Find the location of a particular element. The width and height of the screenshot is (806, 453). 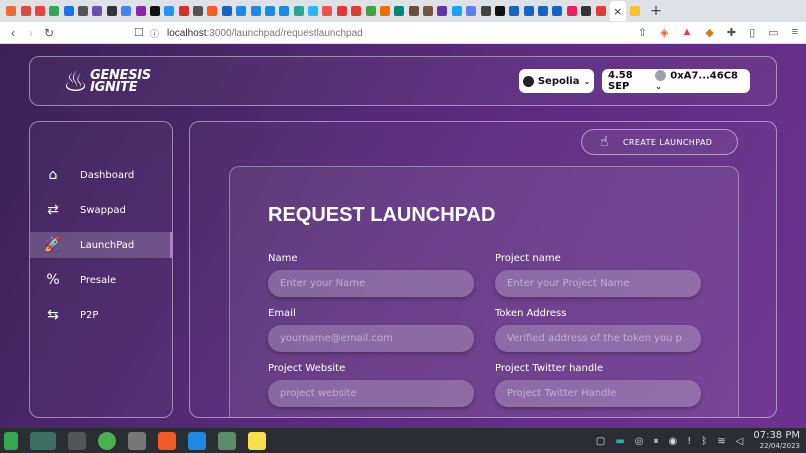

wallet-icon: ▭ is located at coordinates (773, 32).